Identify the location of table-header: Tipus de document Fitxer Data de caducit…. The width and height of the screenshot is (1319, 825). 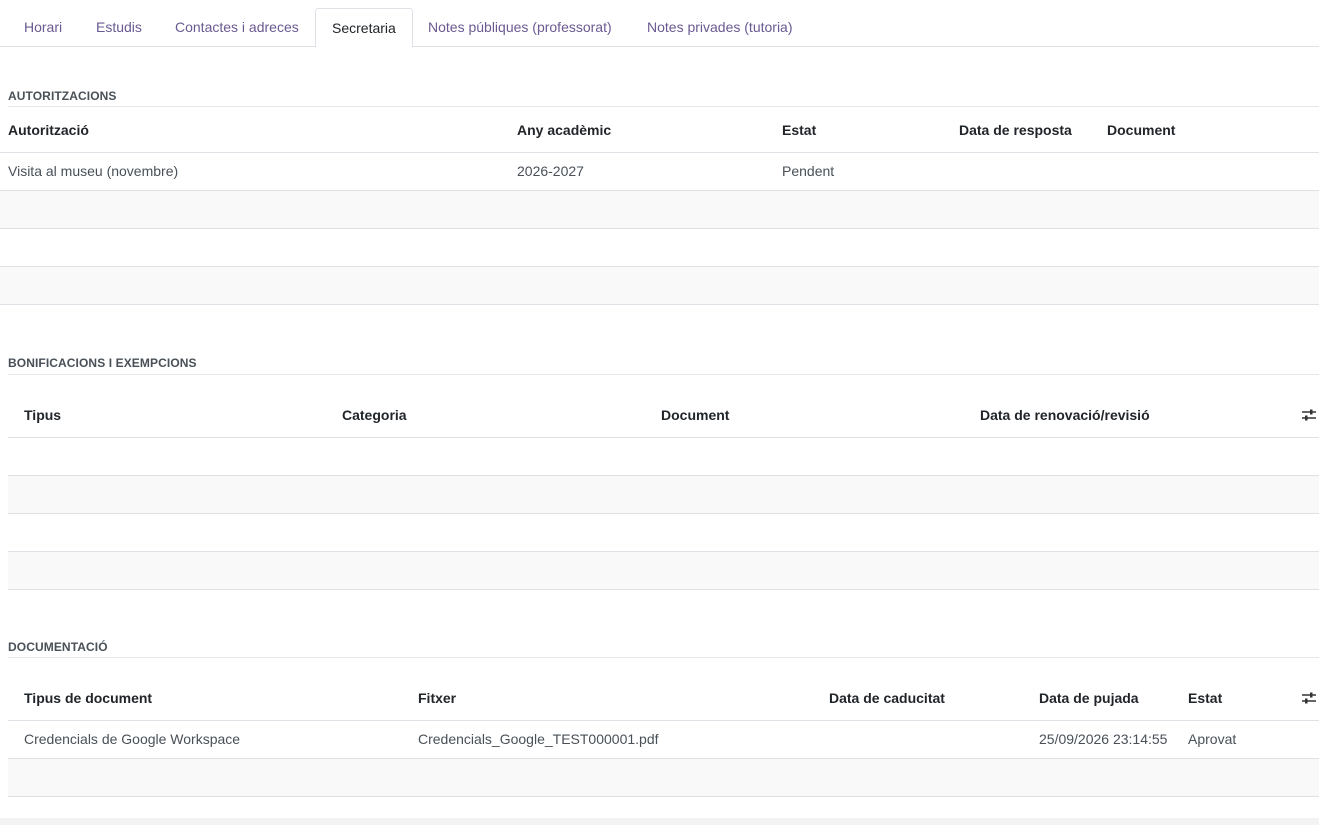
(663, 698).